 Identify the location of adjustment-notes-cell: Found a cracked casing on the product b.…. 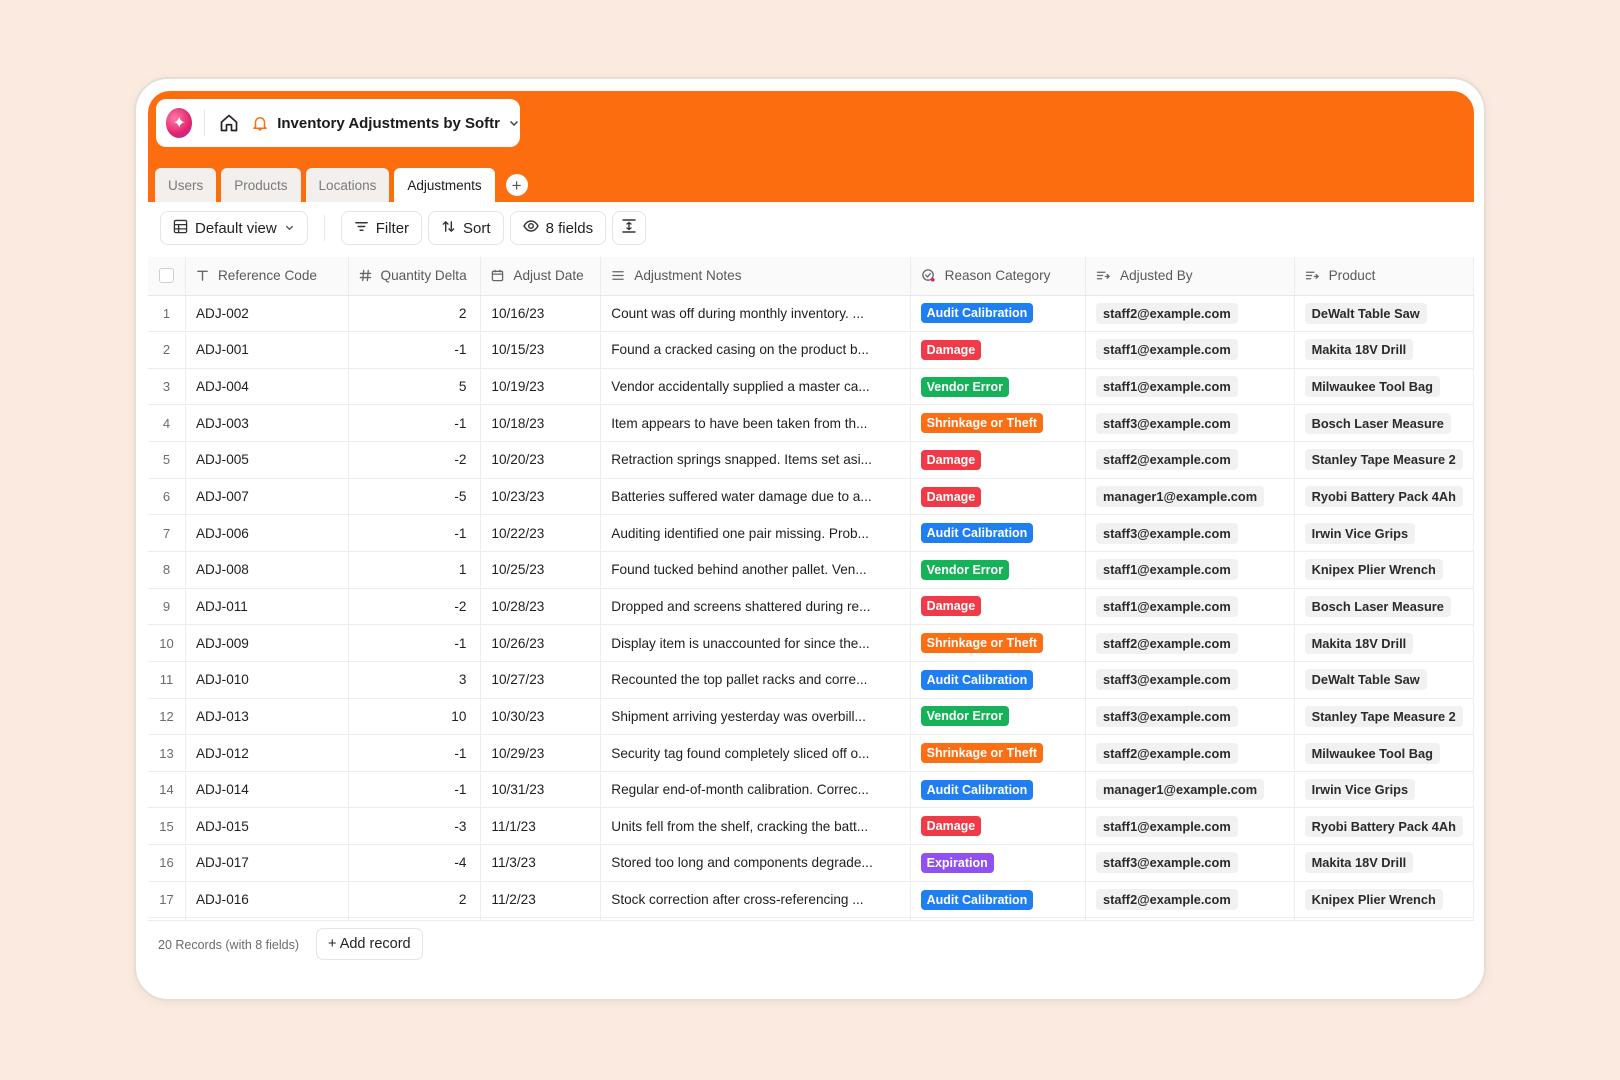
(755, 350).